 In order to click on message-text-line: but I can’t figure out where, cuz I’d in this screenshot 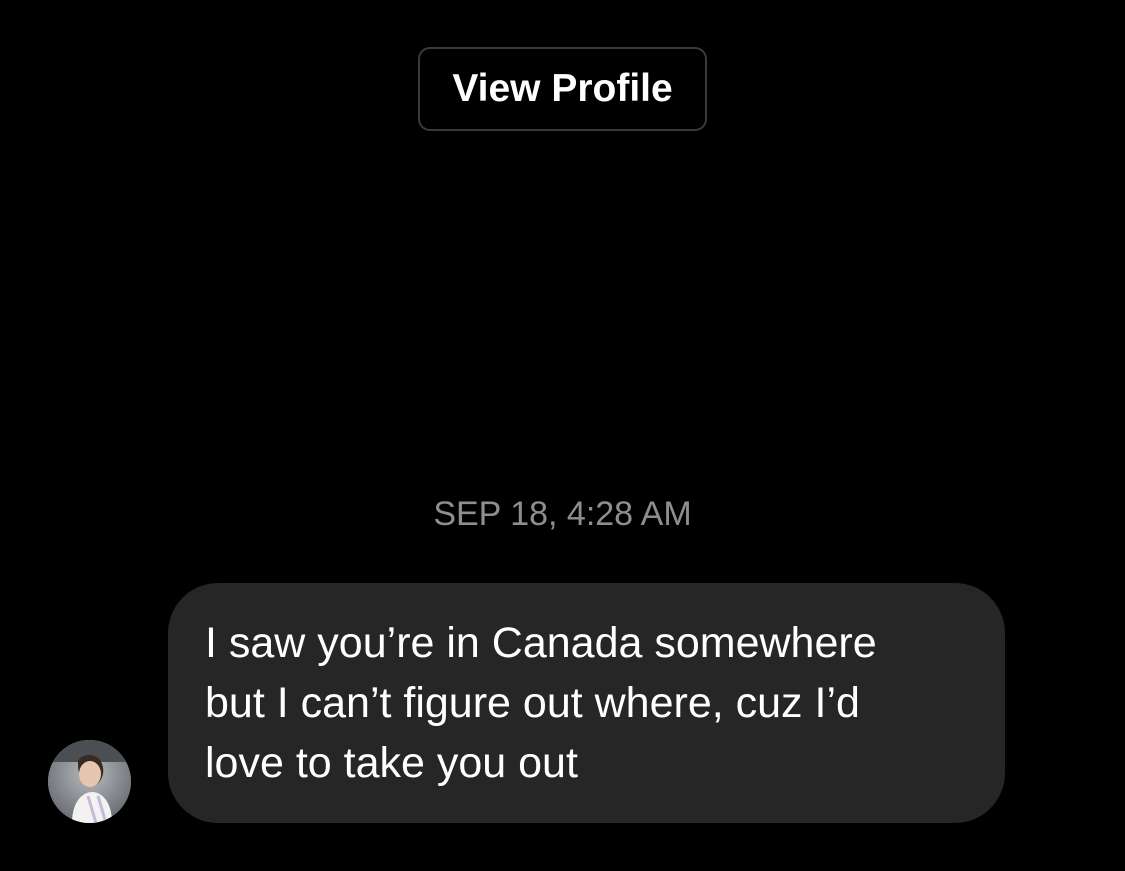, I will do `click(532, 703)`.